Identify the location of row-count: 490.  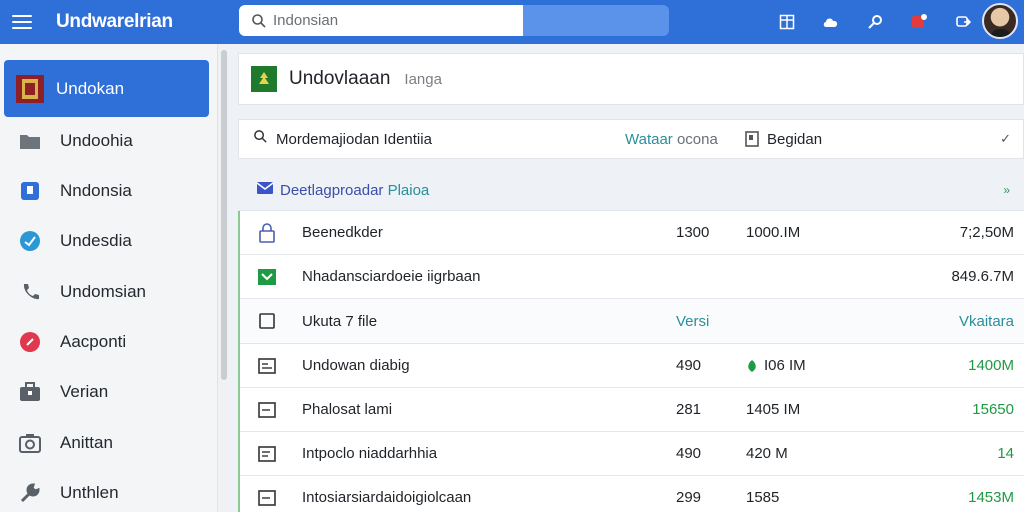
(689, 453).